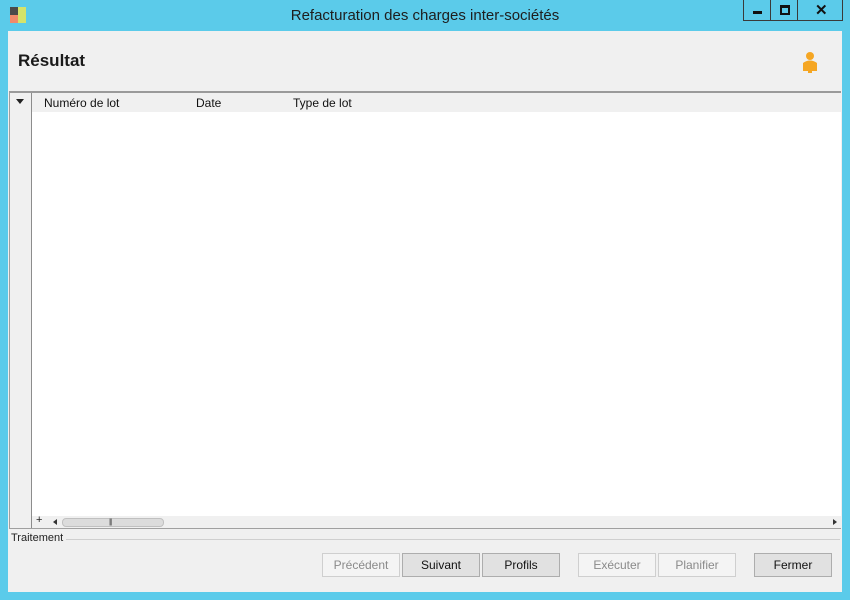  Describe the element at coordinates (835, 522) in the screenshot. I see `scroll-right-icon` at that location.